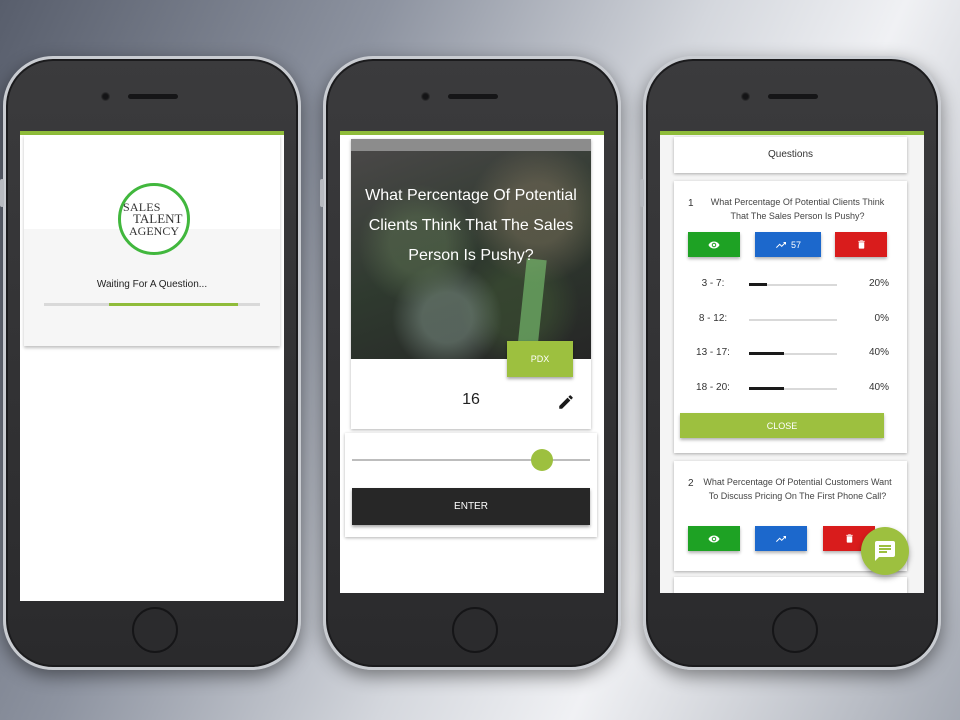 The image size is (960, 720). I want to click on answer-slider-track, so click(471, 460).